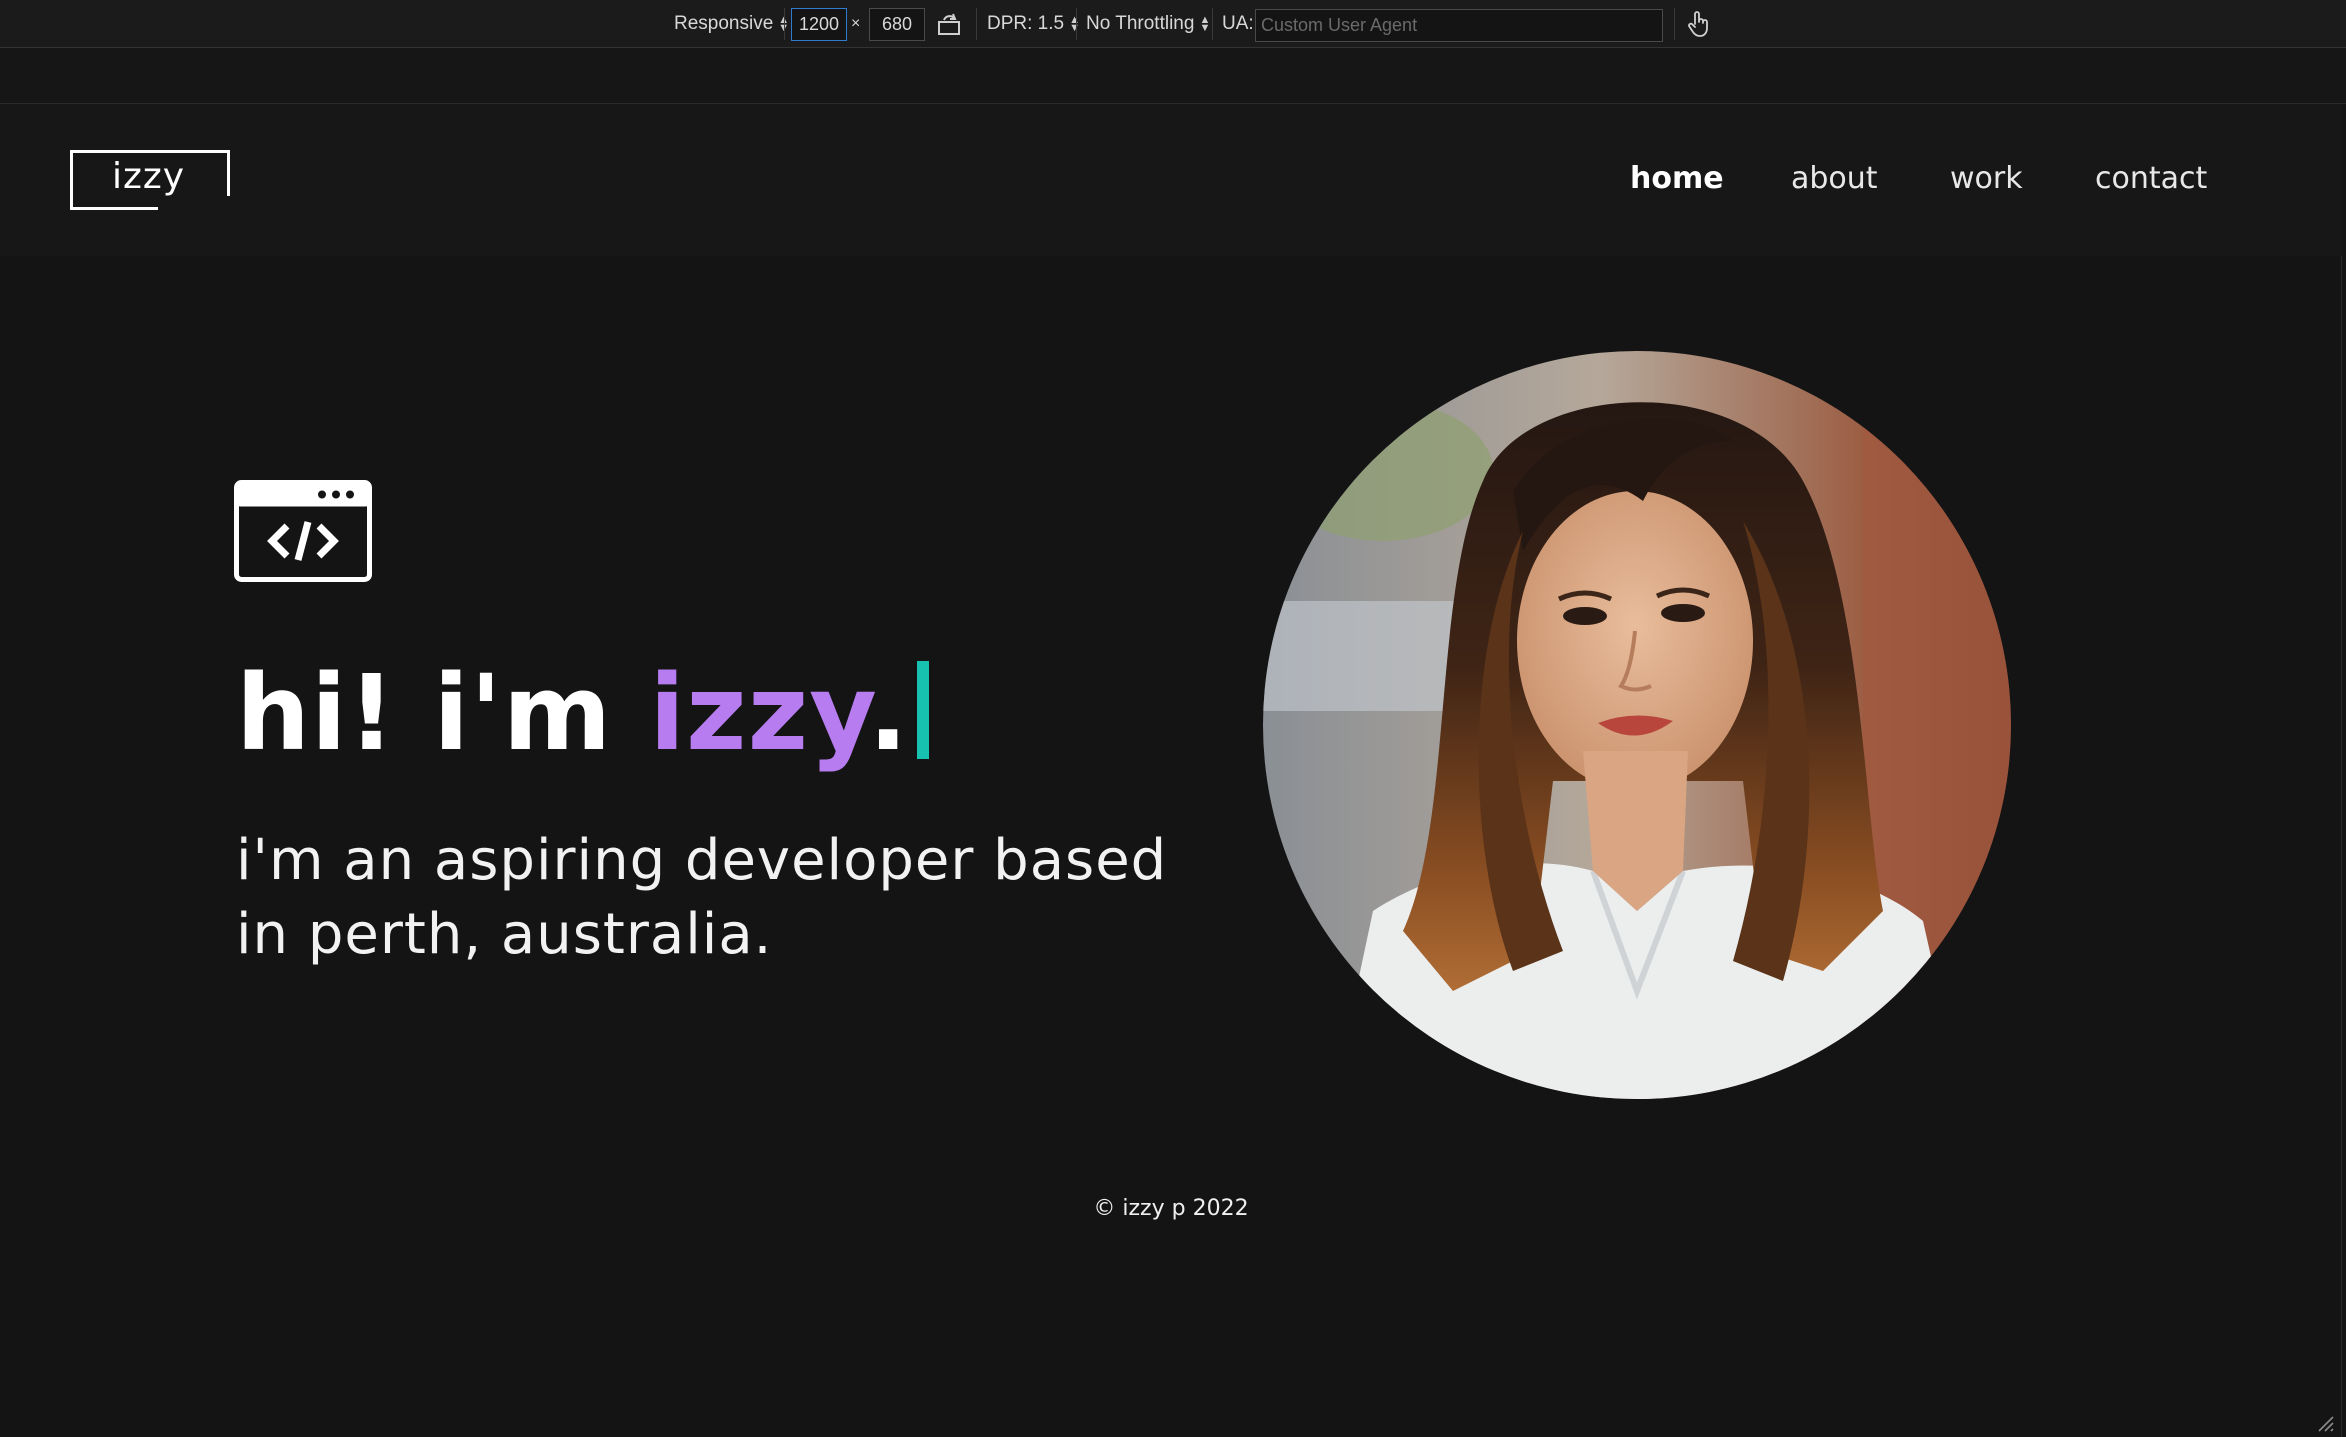  Describe the element at coordinates (1459, 25) in the screenshot. I see `user-agent-input: Custom User Agent` at that location.